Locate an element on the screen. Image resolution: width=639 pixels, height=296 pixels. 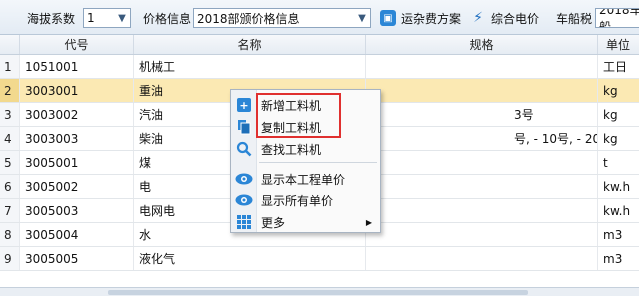
menu-separator is located at coordinates (318, 162).